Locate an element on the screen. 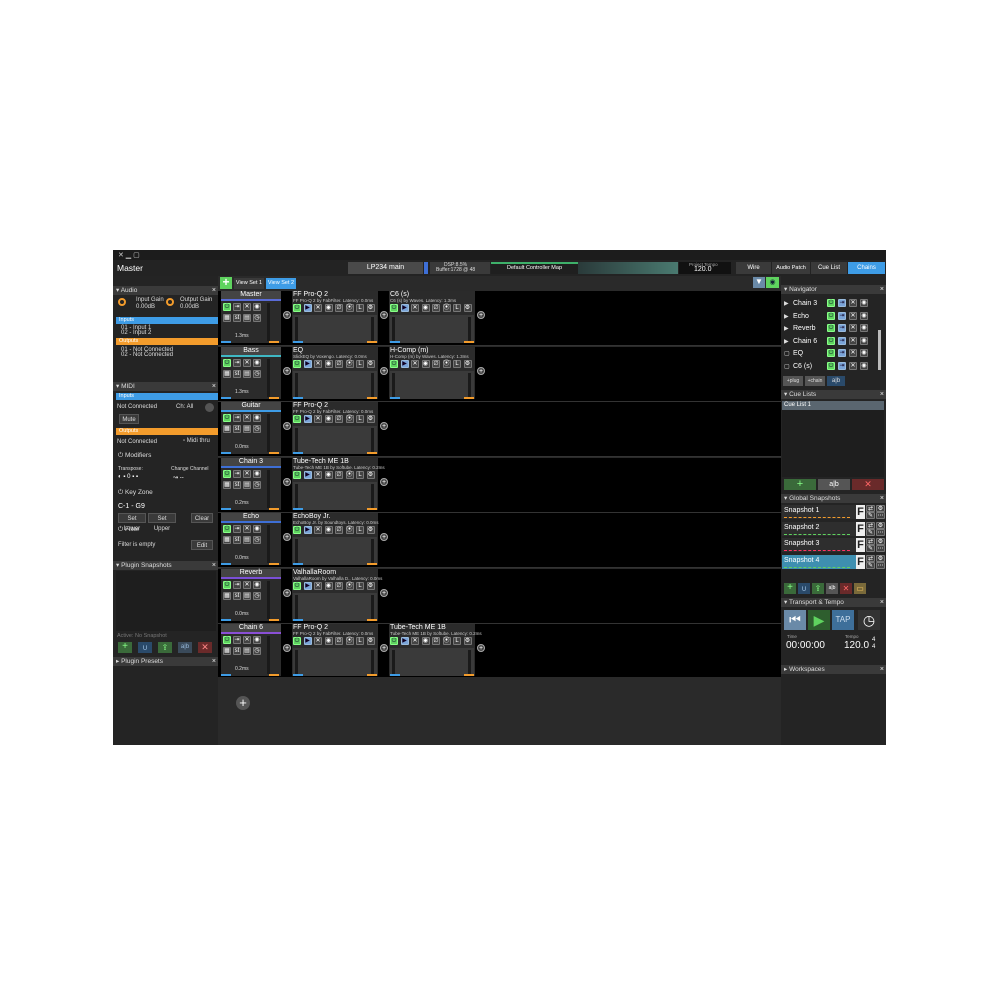 The image size is (1000, 1000). navigator-item: ▶ Echo ⏻ ⇥ ✕ ◉ is located at coordinates (829, 317).